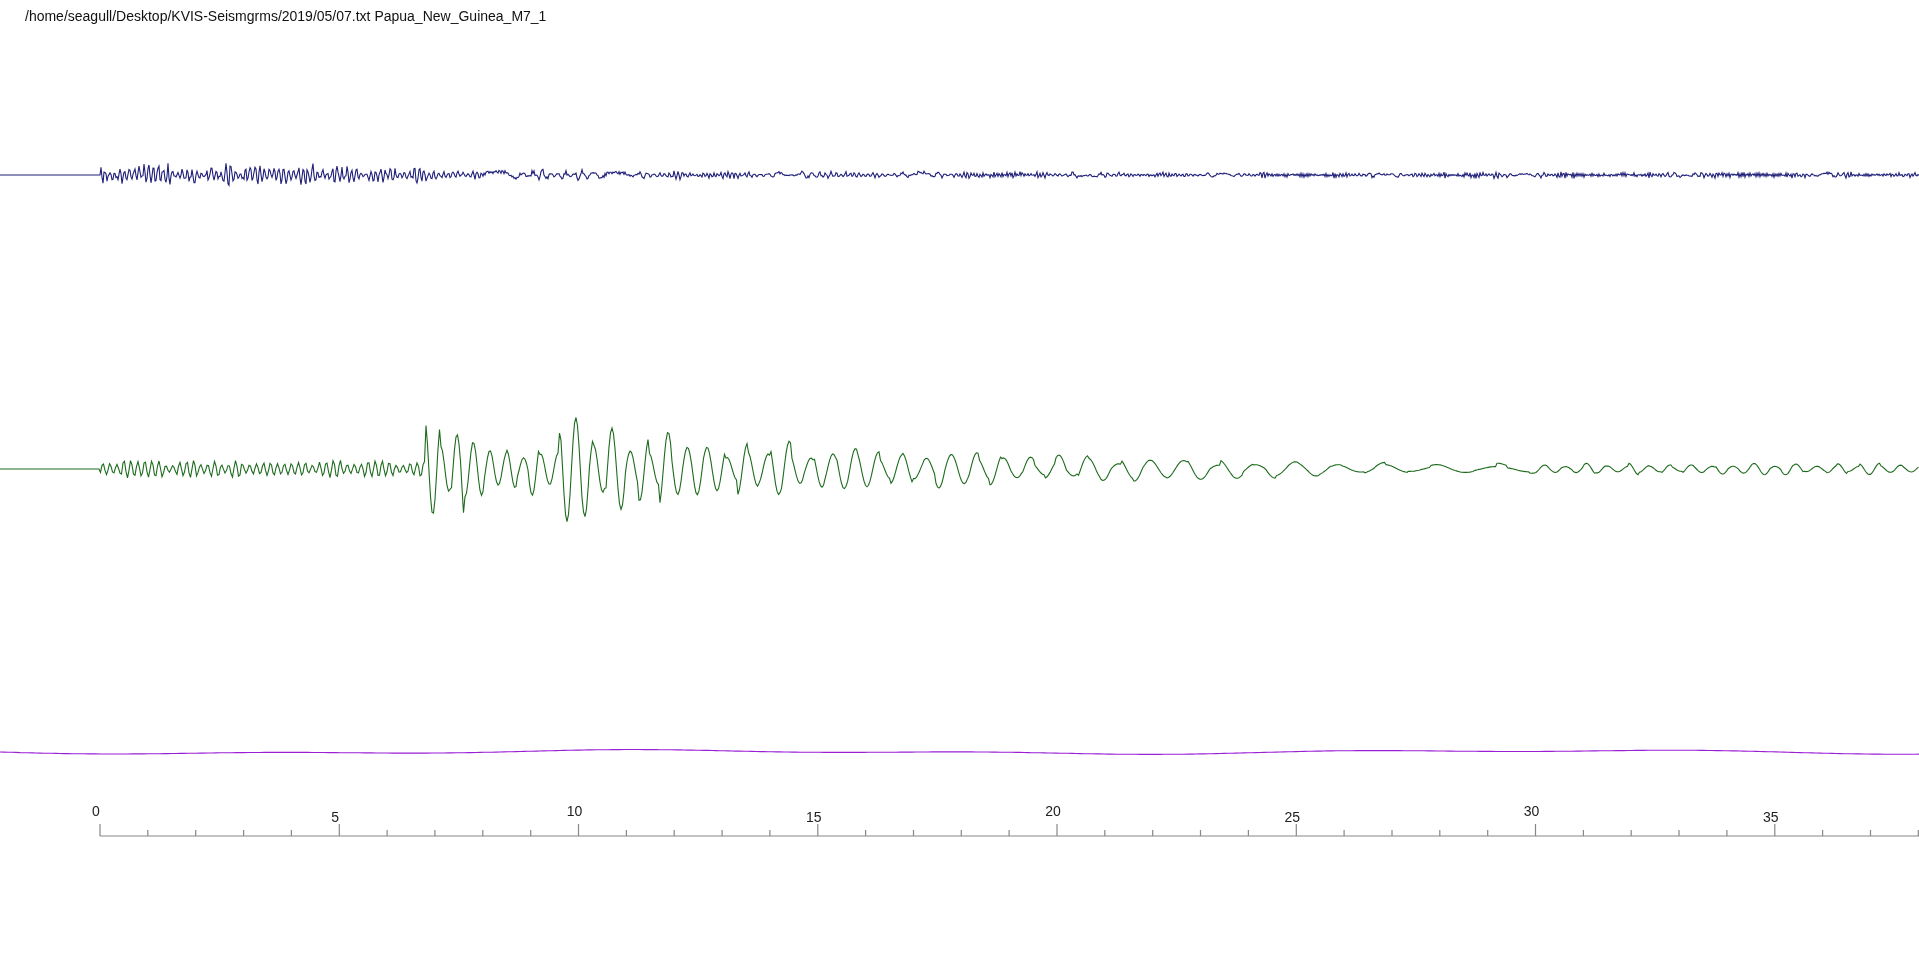  Describe the element at coordinates (1292, 817) in the screenshot. I see `axis-label: 25` at that location.